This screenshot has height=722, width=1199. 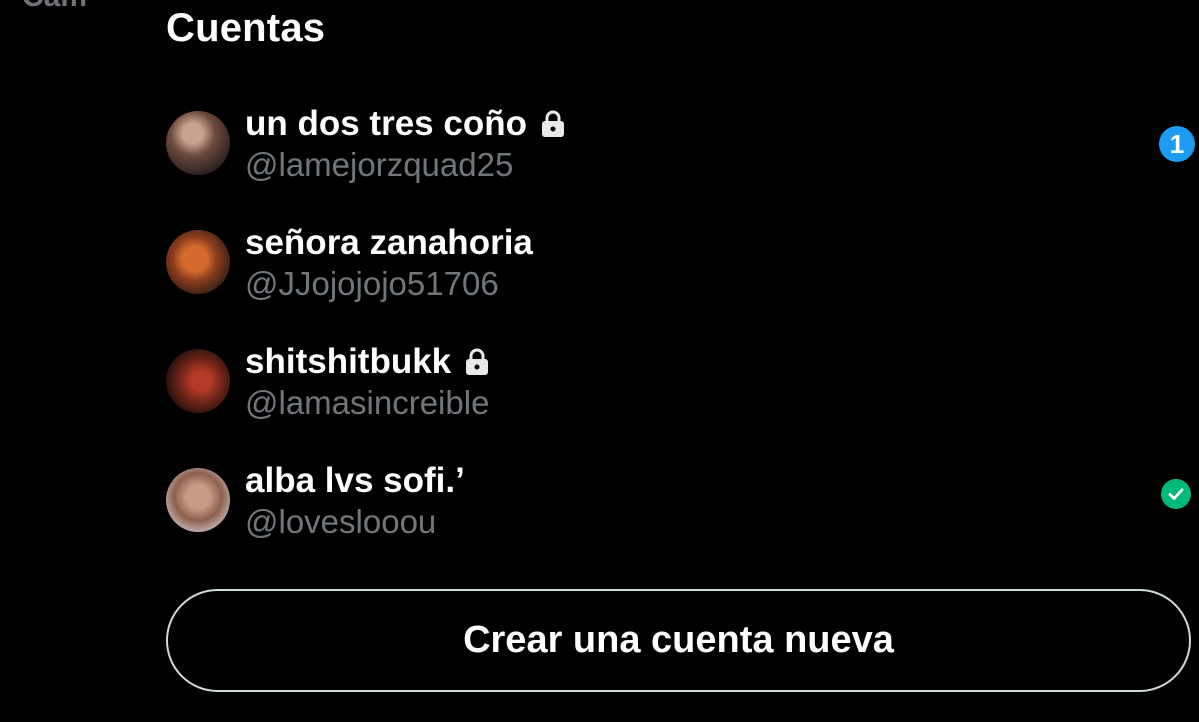 I want to click on account-item: un dos tres coño @lamejorzquad25 1, so click(x=682, y=165).